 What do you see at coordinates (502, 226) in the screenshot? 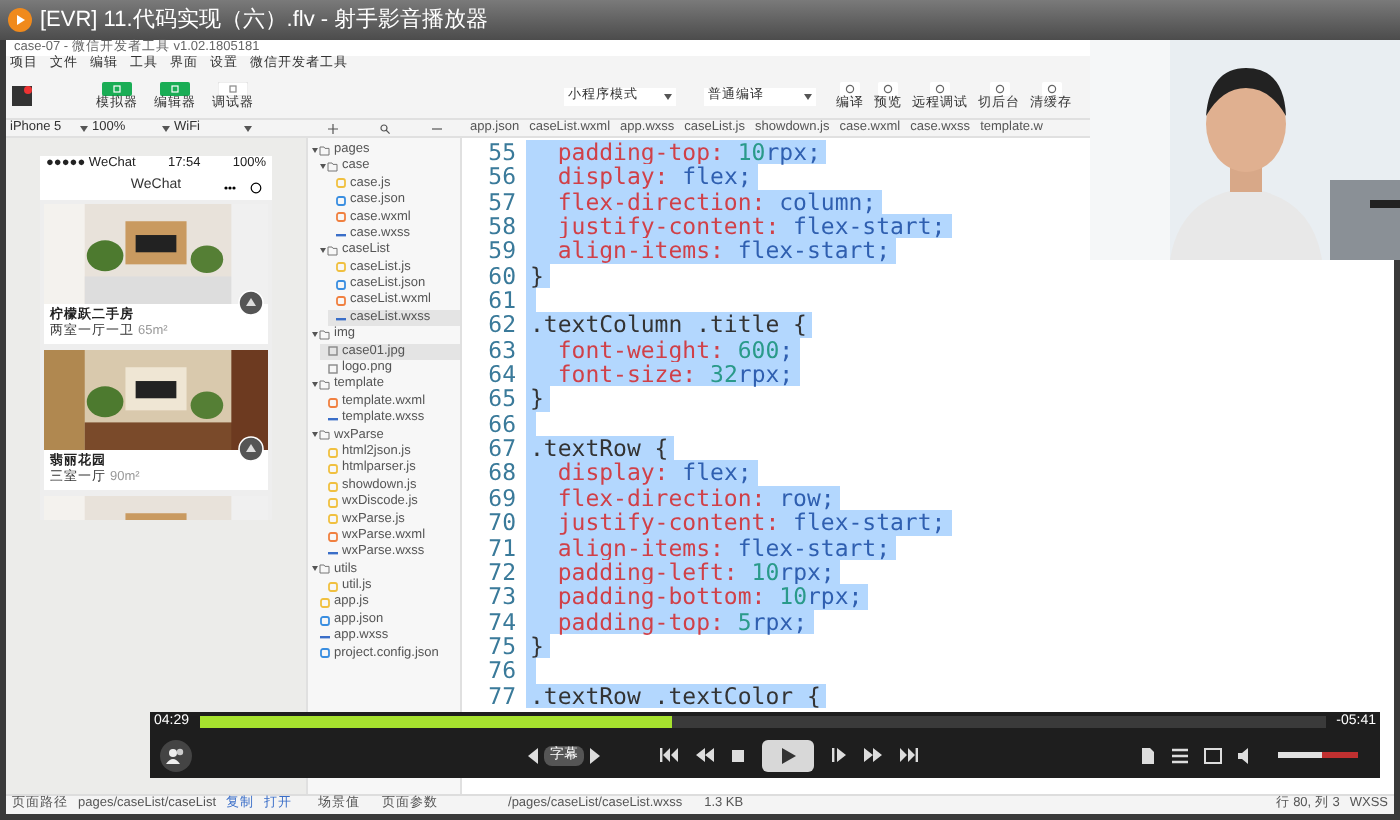
I see `line-number: 58` at bounding box center [502, 226].